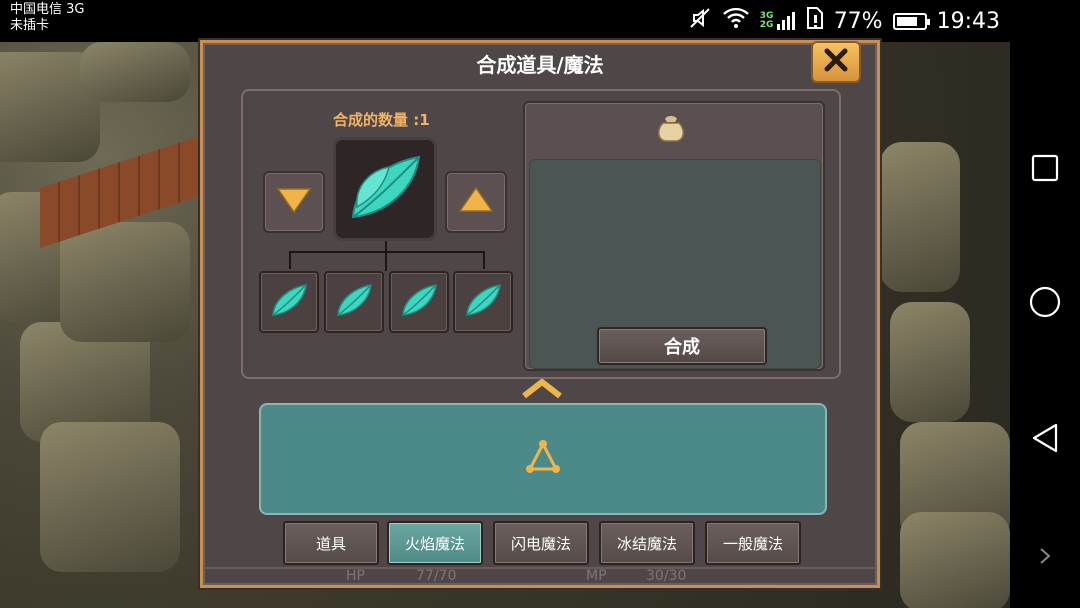 The height and width of the screenshot is (608, 1080). I want to click on carrier-info: 中国电信 3G 未插卡, so click(47, 18).